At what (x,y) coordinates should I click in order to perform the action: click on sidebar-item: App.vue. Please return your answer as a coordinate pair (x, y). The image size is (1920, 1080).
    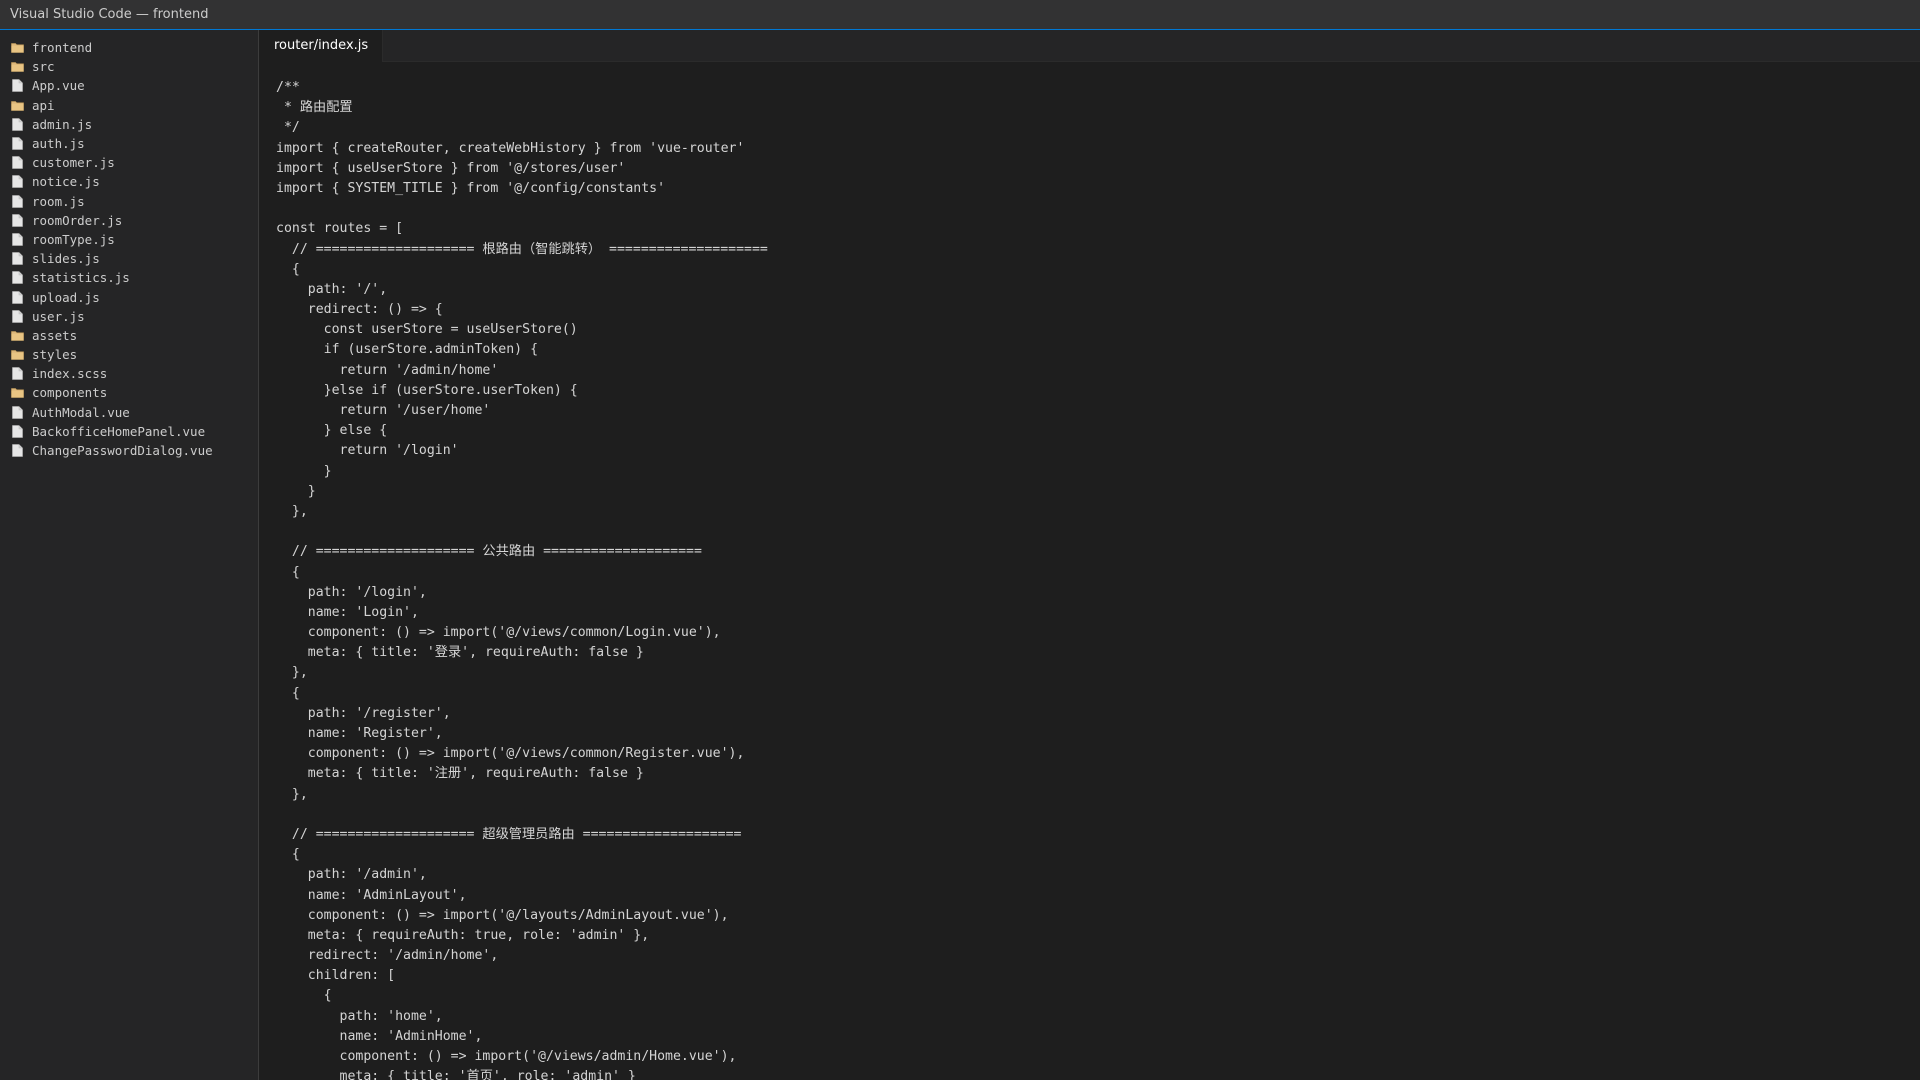
    Looking at the image, I should click on (129, 85).